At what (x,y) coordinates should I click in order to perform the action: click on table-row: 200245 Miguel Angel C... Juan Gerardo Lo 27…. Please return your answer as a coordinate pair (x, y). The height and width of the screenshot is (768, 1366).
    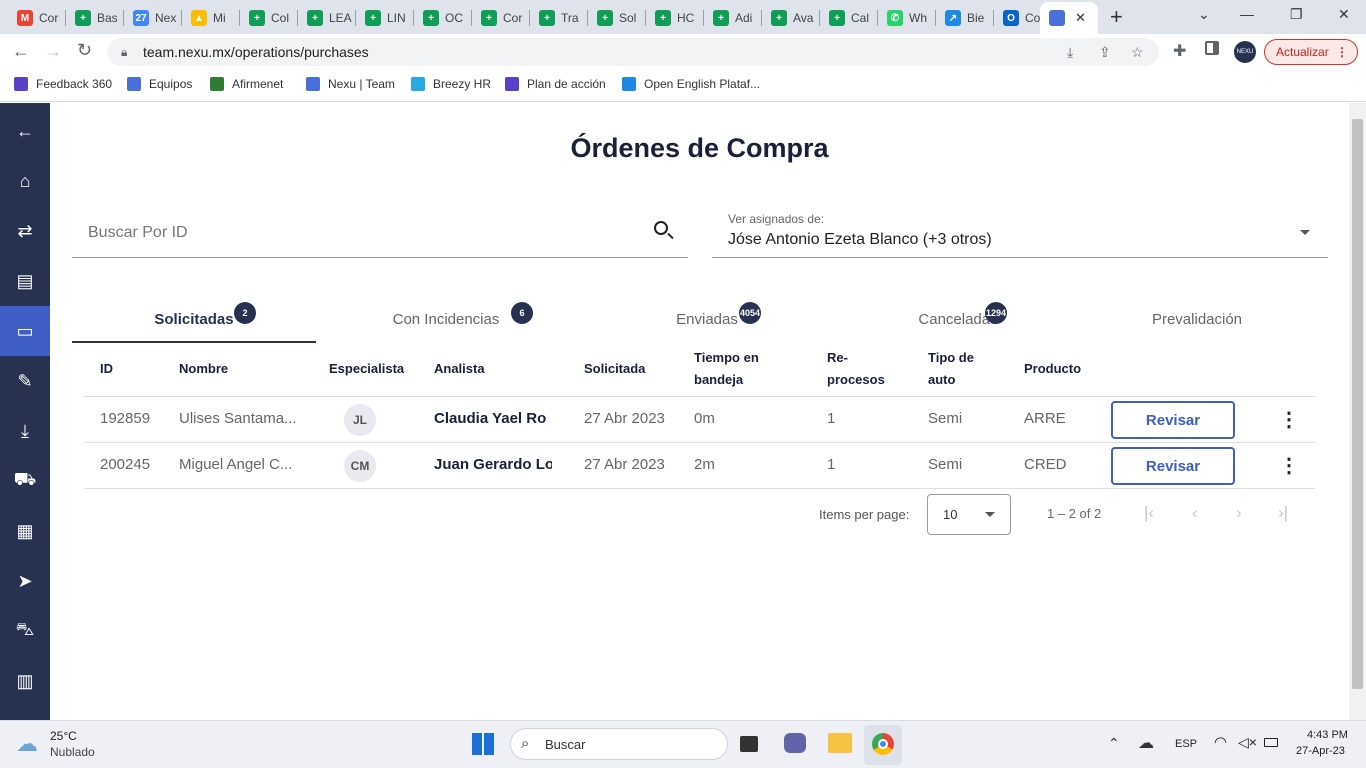
    Looking at the image, I should click on (699, 466).